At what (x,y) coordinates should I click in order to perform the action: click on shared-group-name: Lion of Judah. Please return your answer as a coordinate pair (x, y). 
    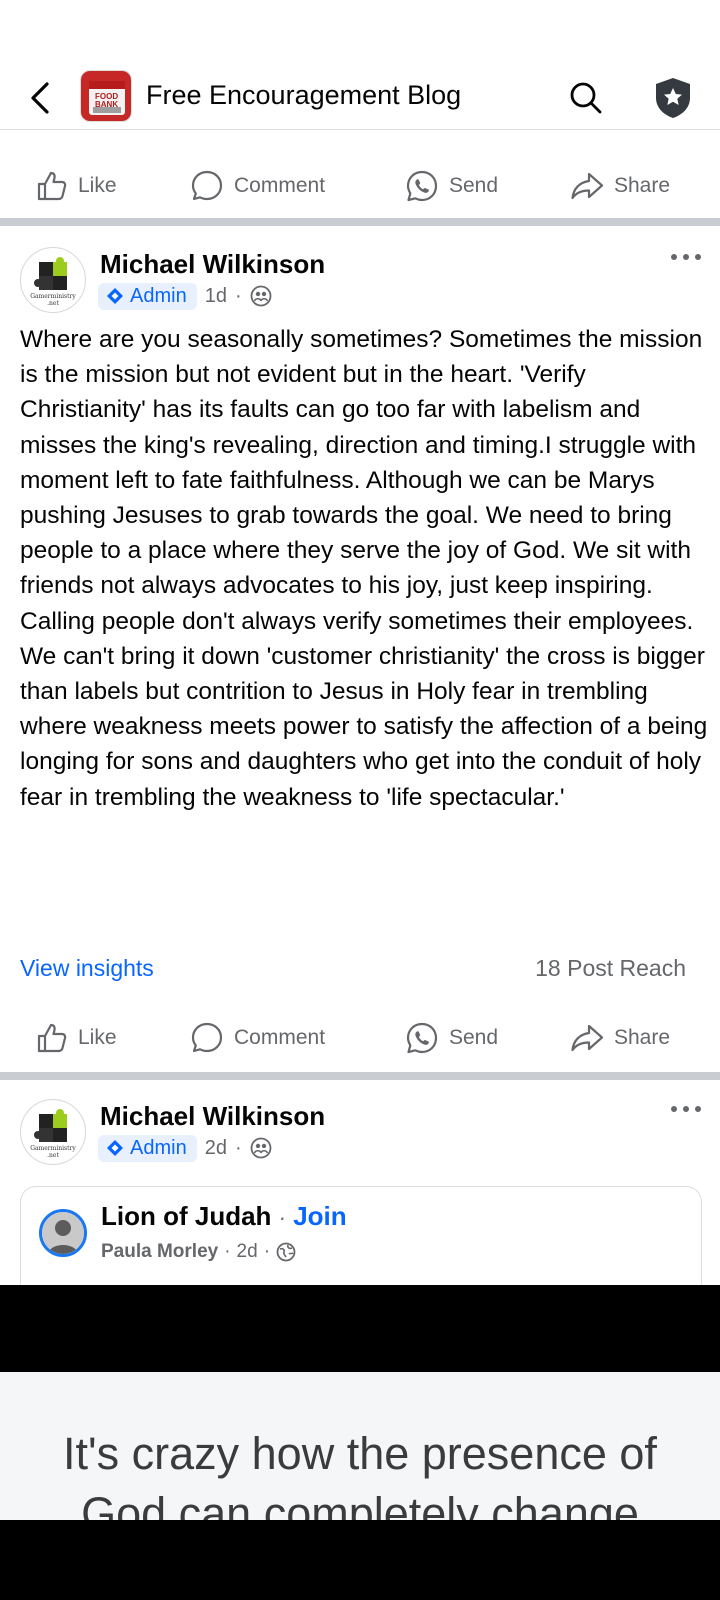
    Looking at the image, I should click on (186, 1216).